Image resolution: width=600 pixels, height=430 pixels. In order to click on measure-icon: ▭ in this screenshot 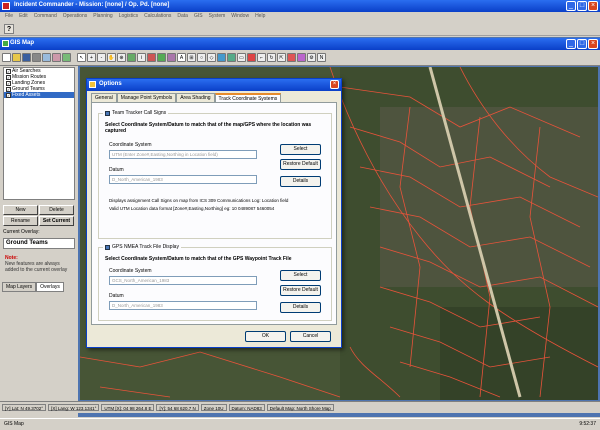, I will do `click(241, 57)`.